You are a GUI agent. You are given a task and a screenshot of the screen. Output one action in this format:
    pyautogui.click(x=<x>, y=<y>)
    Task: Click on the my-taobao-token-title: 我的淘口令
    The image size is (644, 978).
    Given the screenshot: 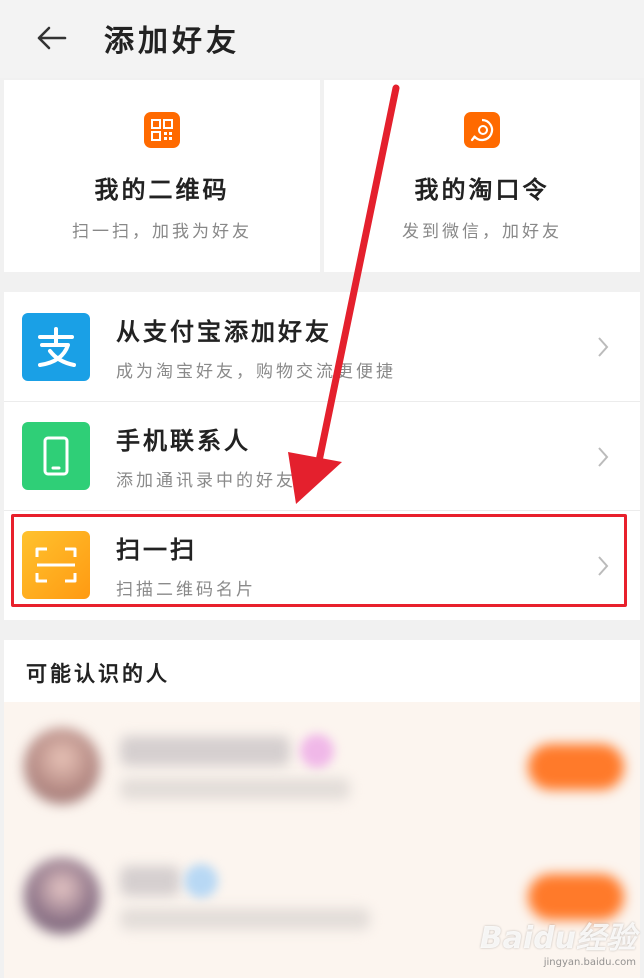 What is the action you would take?
    pyautogui.click(x=482, y=190)
    